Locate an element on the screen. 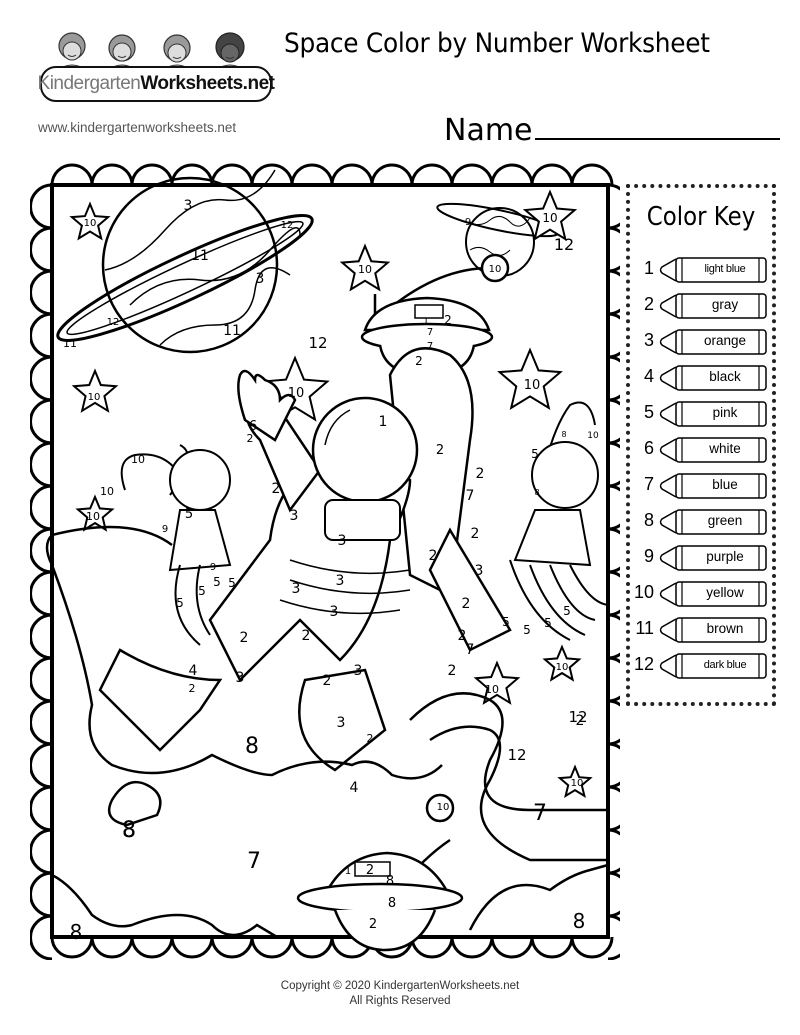 The width and height of the screenshot is (800, 1035). region-number-alien-right-helmet: 8 is located at coordinates (563, 434).